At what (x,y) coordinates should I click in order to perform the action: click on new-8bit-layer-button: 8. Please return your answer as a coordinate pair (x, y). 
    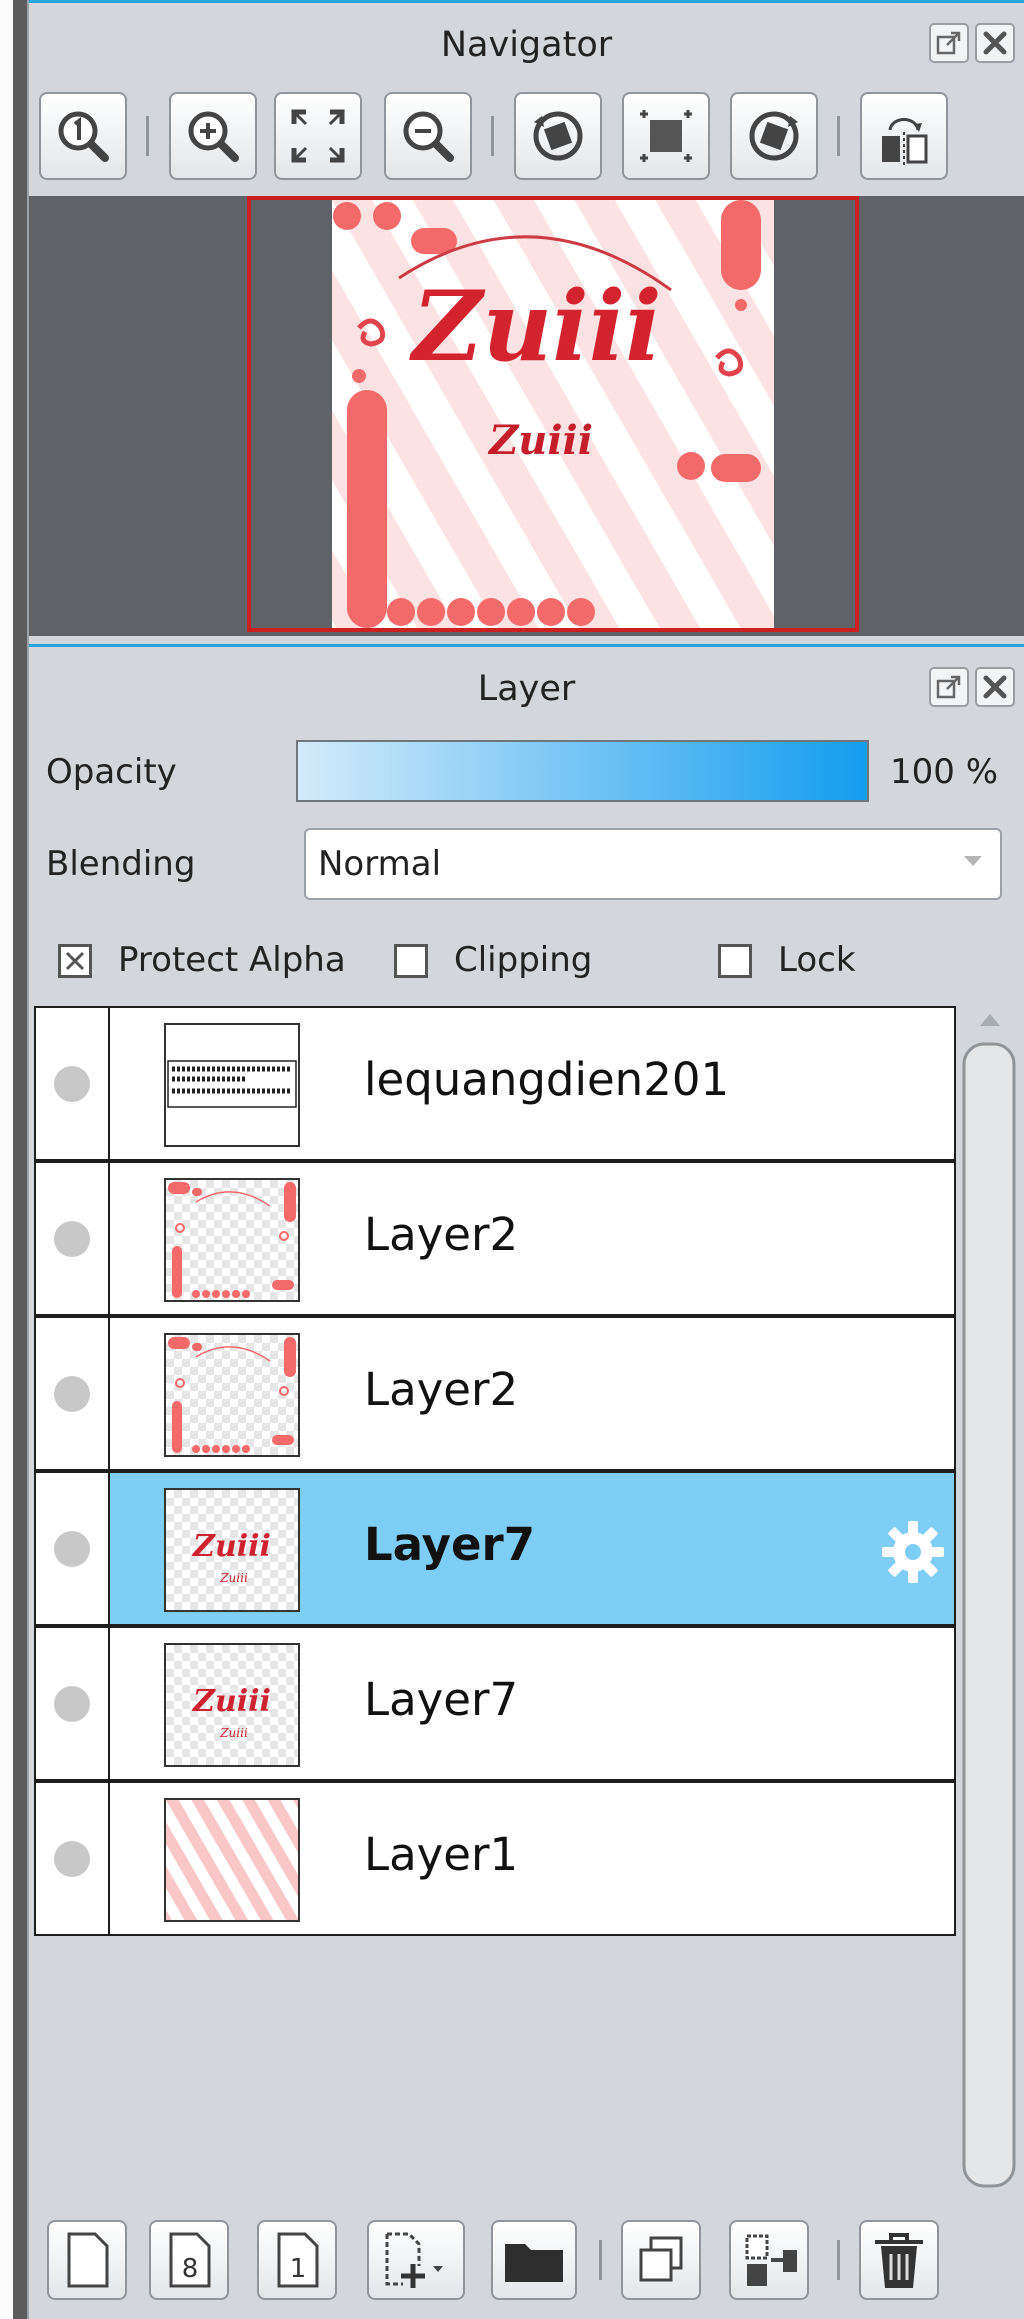
    Looking at the image, I should click on (189, 2260).